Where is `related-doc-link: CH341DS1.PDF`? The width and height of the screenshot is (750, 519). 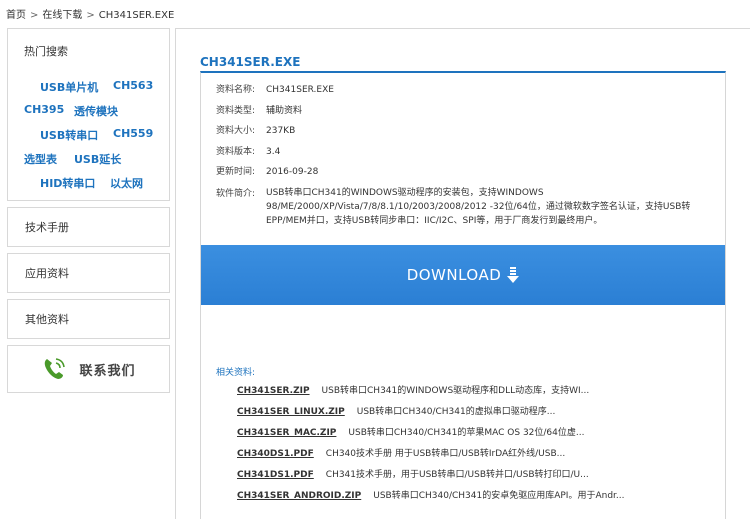 related-doc-link: CH341DS1.PDF is located at coordinates (275, 475).